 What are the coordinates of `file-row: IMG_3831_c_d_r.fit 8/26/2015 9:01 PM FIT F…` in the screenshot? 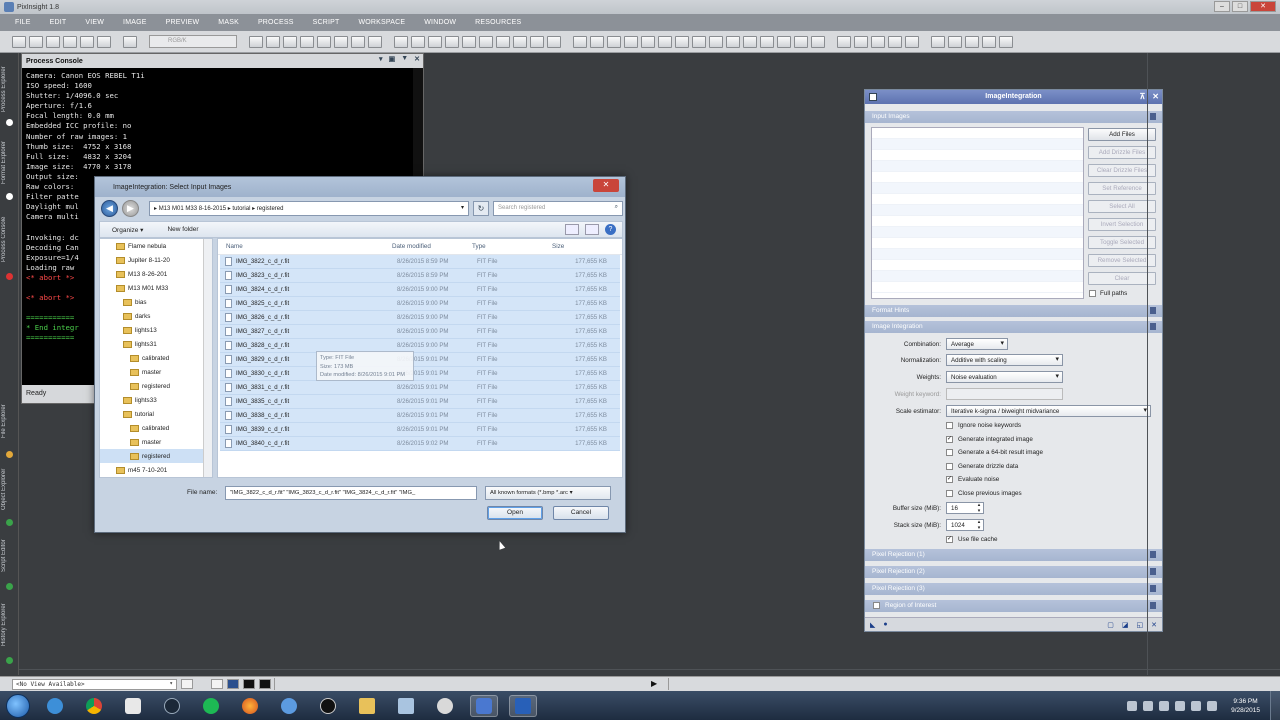 It's located at (420, 388).